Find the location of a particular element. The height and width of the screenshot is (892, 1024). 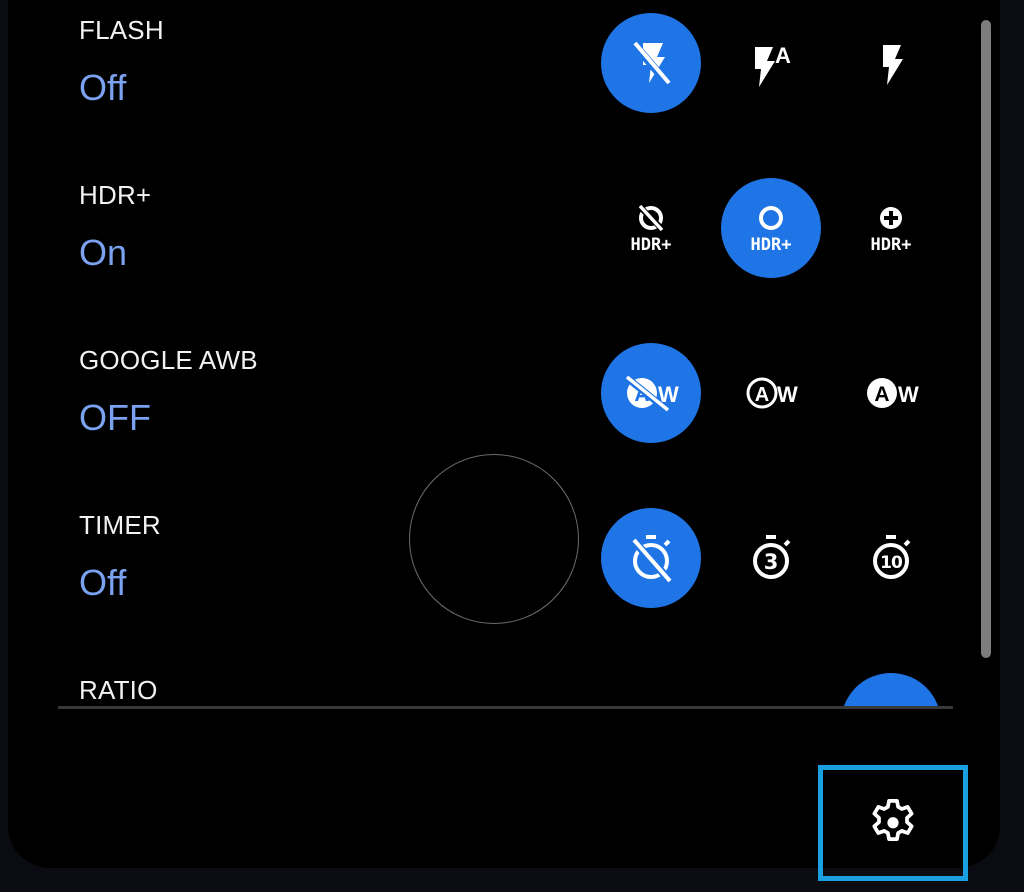

flash-off-option is located at coordinates (651, 63).